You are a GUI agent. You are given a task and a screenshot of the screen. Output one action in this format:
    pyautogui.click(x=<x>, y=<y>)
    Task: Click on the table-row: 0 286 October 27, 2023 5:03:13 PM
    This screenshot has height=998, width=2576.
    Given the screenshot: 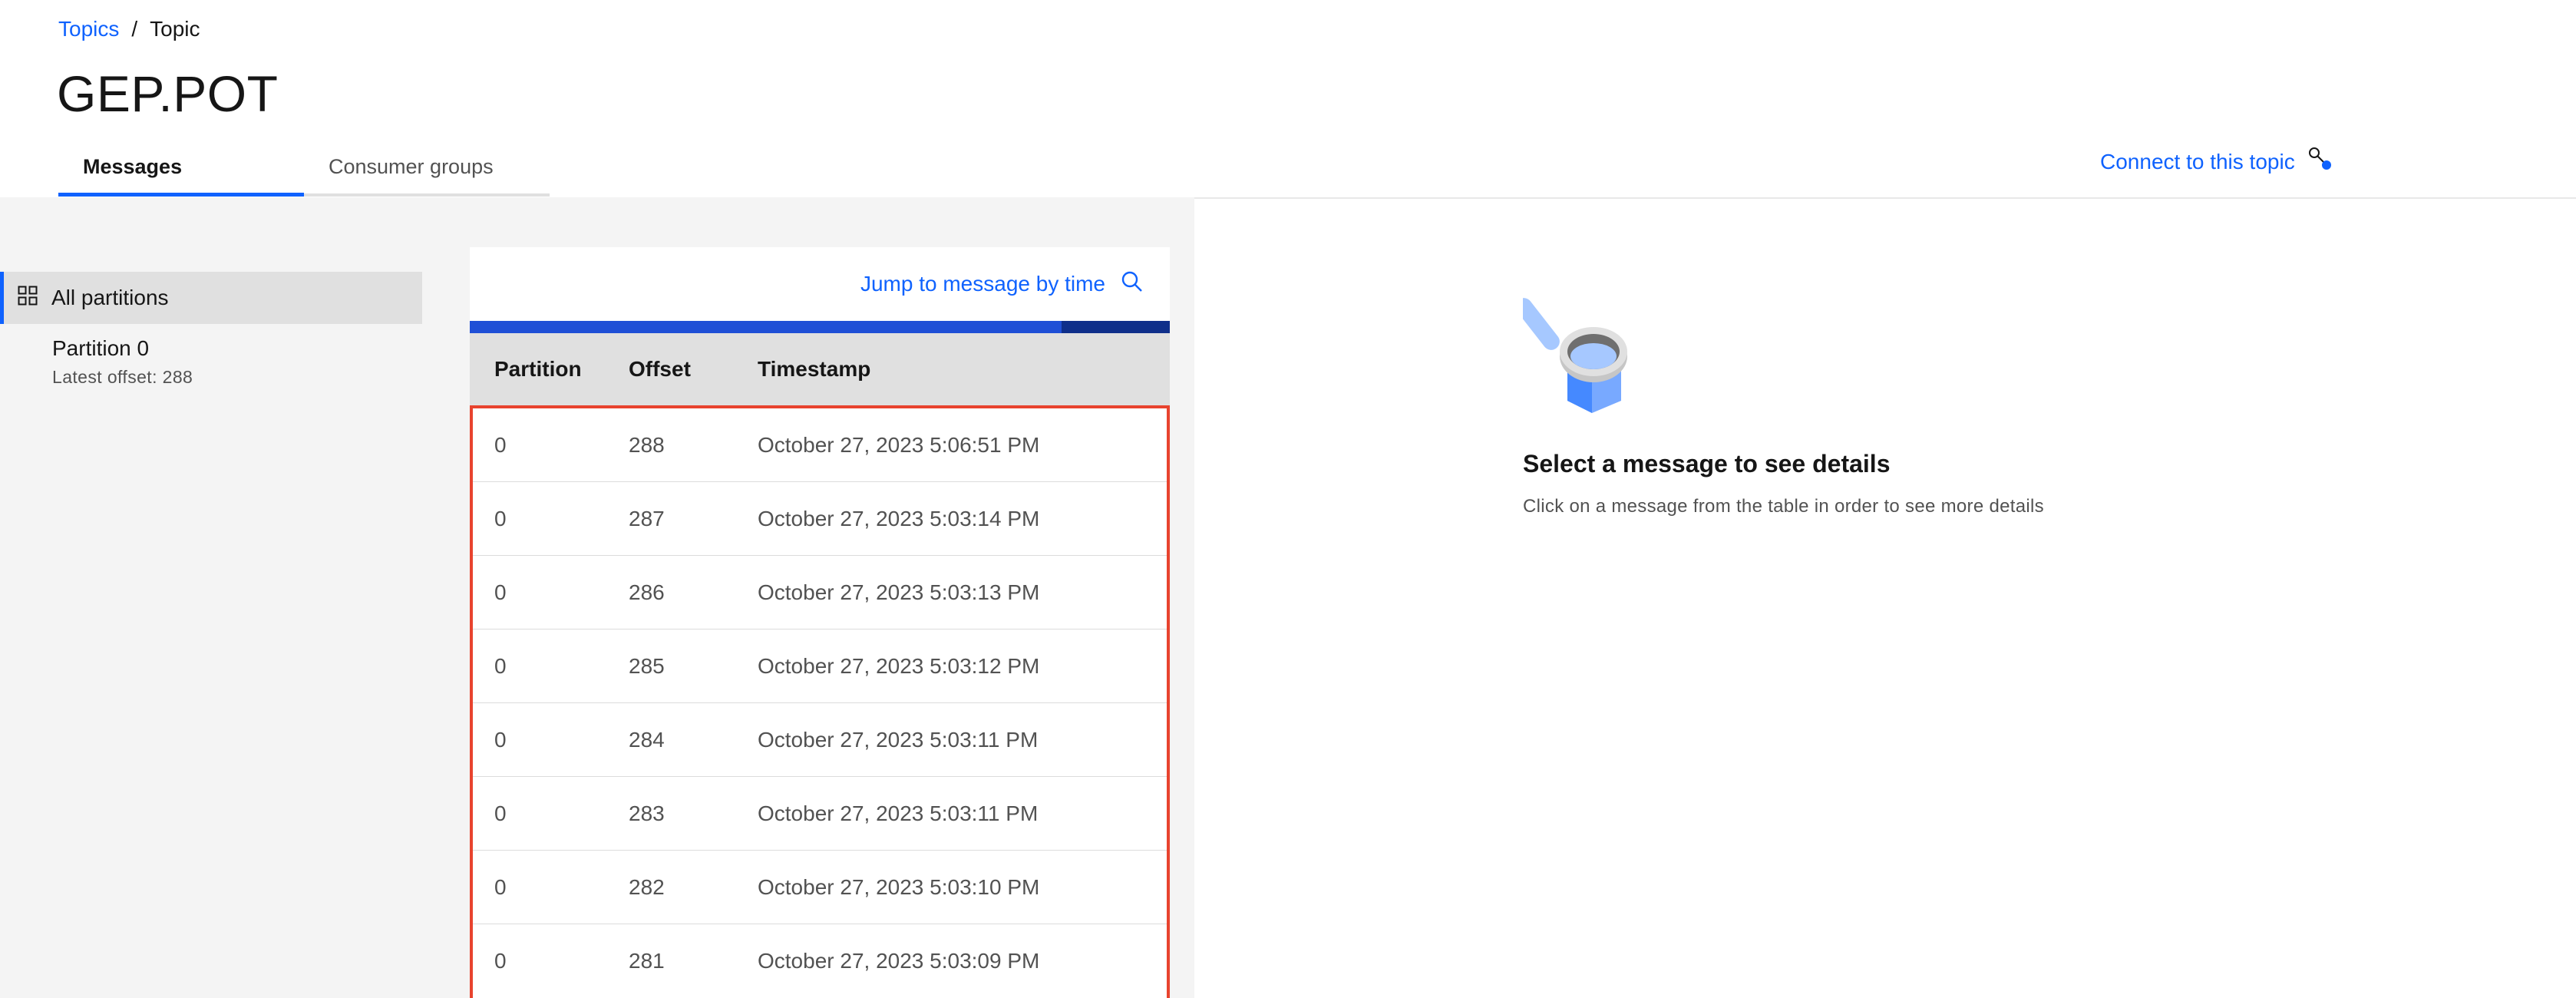 What is the action you would take?
    pyautogui.click(x=820, y=593)
    